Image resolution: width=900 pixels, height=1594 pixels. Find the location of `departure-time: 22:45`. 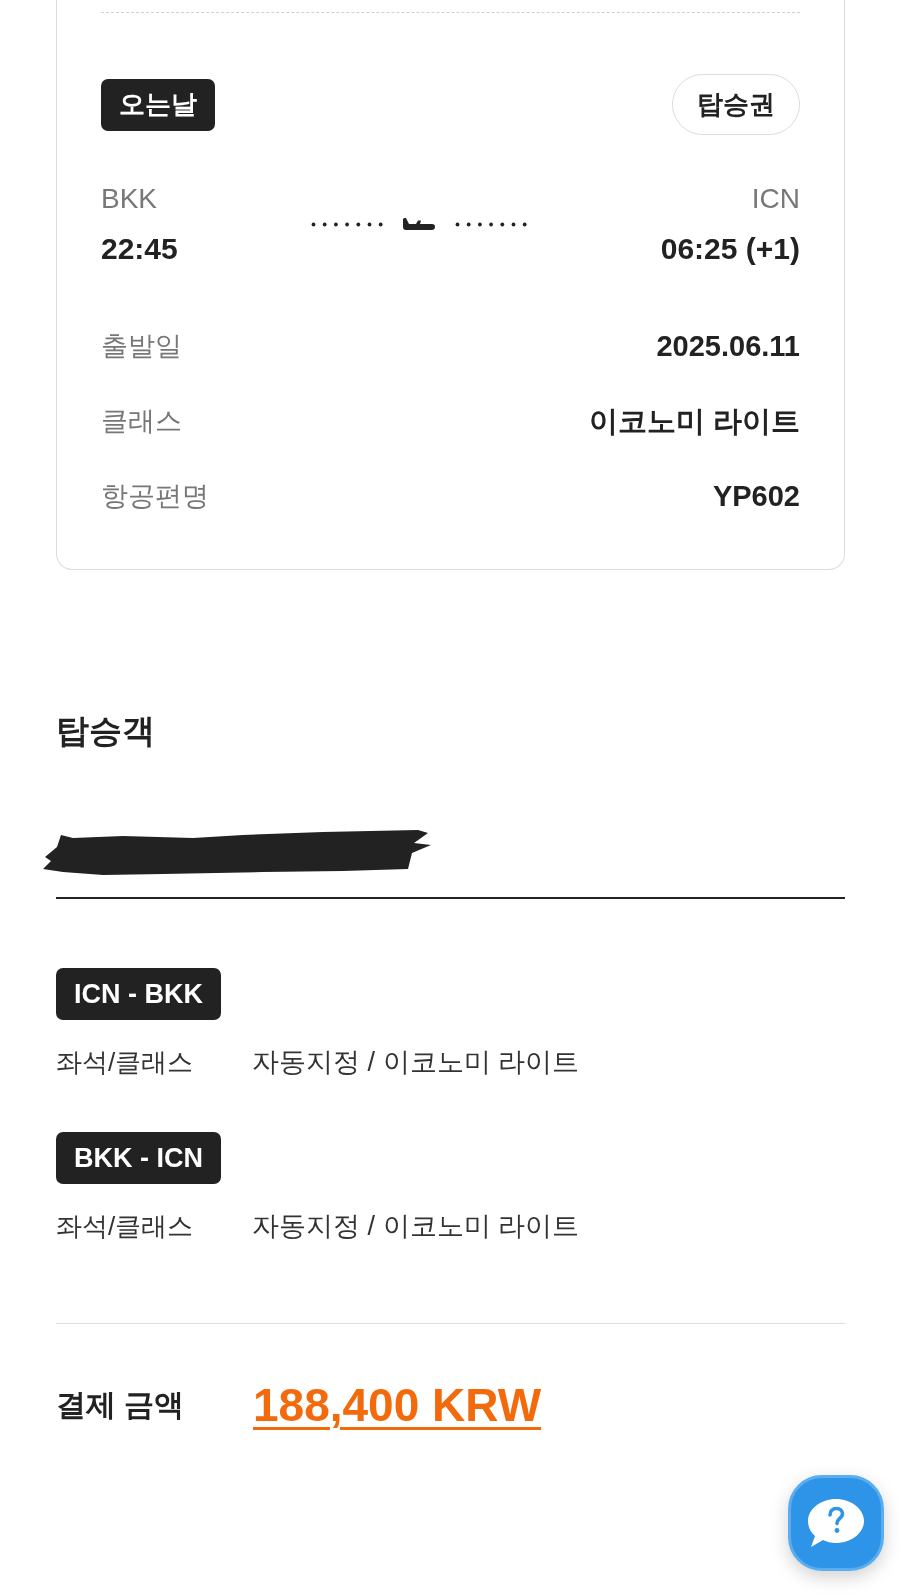

departure-time: 22:45 is located at coordinates (139, 249).